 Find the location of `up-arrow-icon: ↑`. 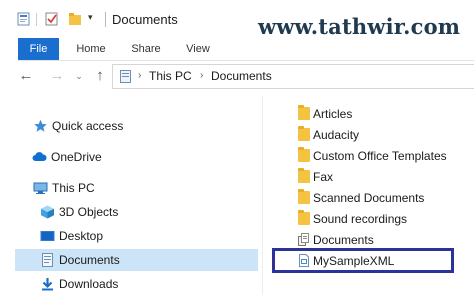

up-arrow-icon: ↑ is located at coordinates (100, 76).